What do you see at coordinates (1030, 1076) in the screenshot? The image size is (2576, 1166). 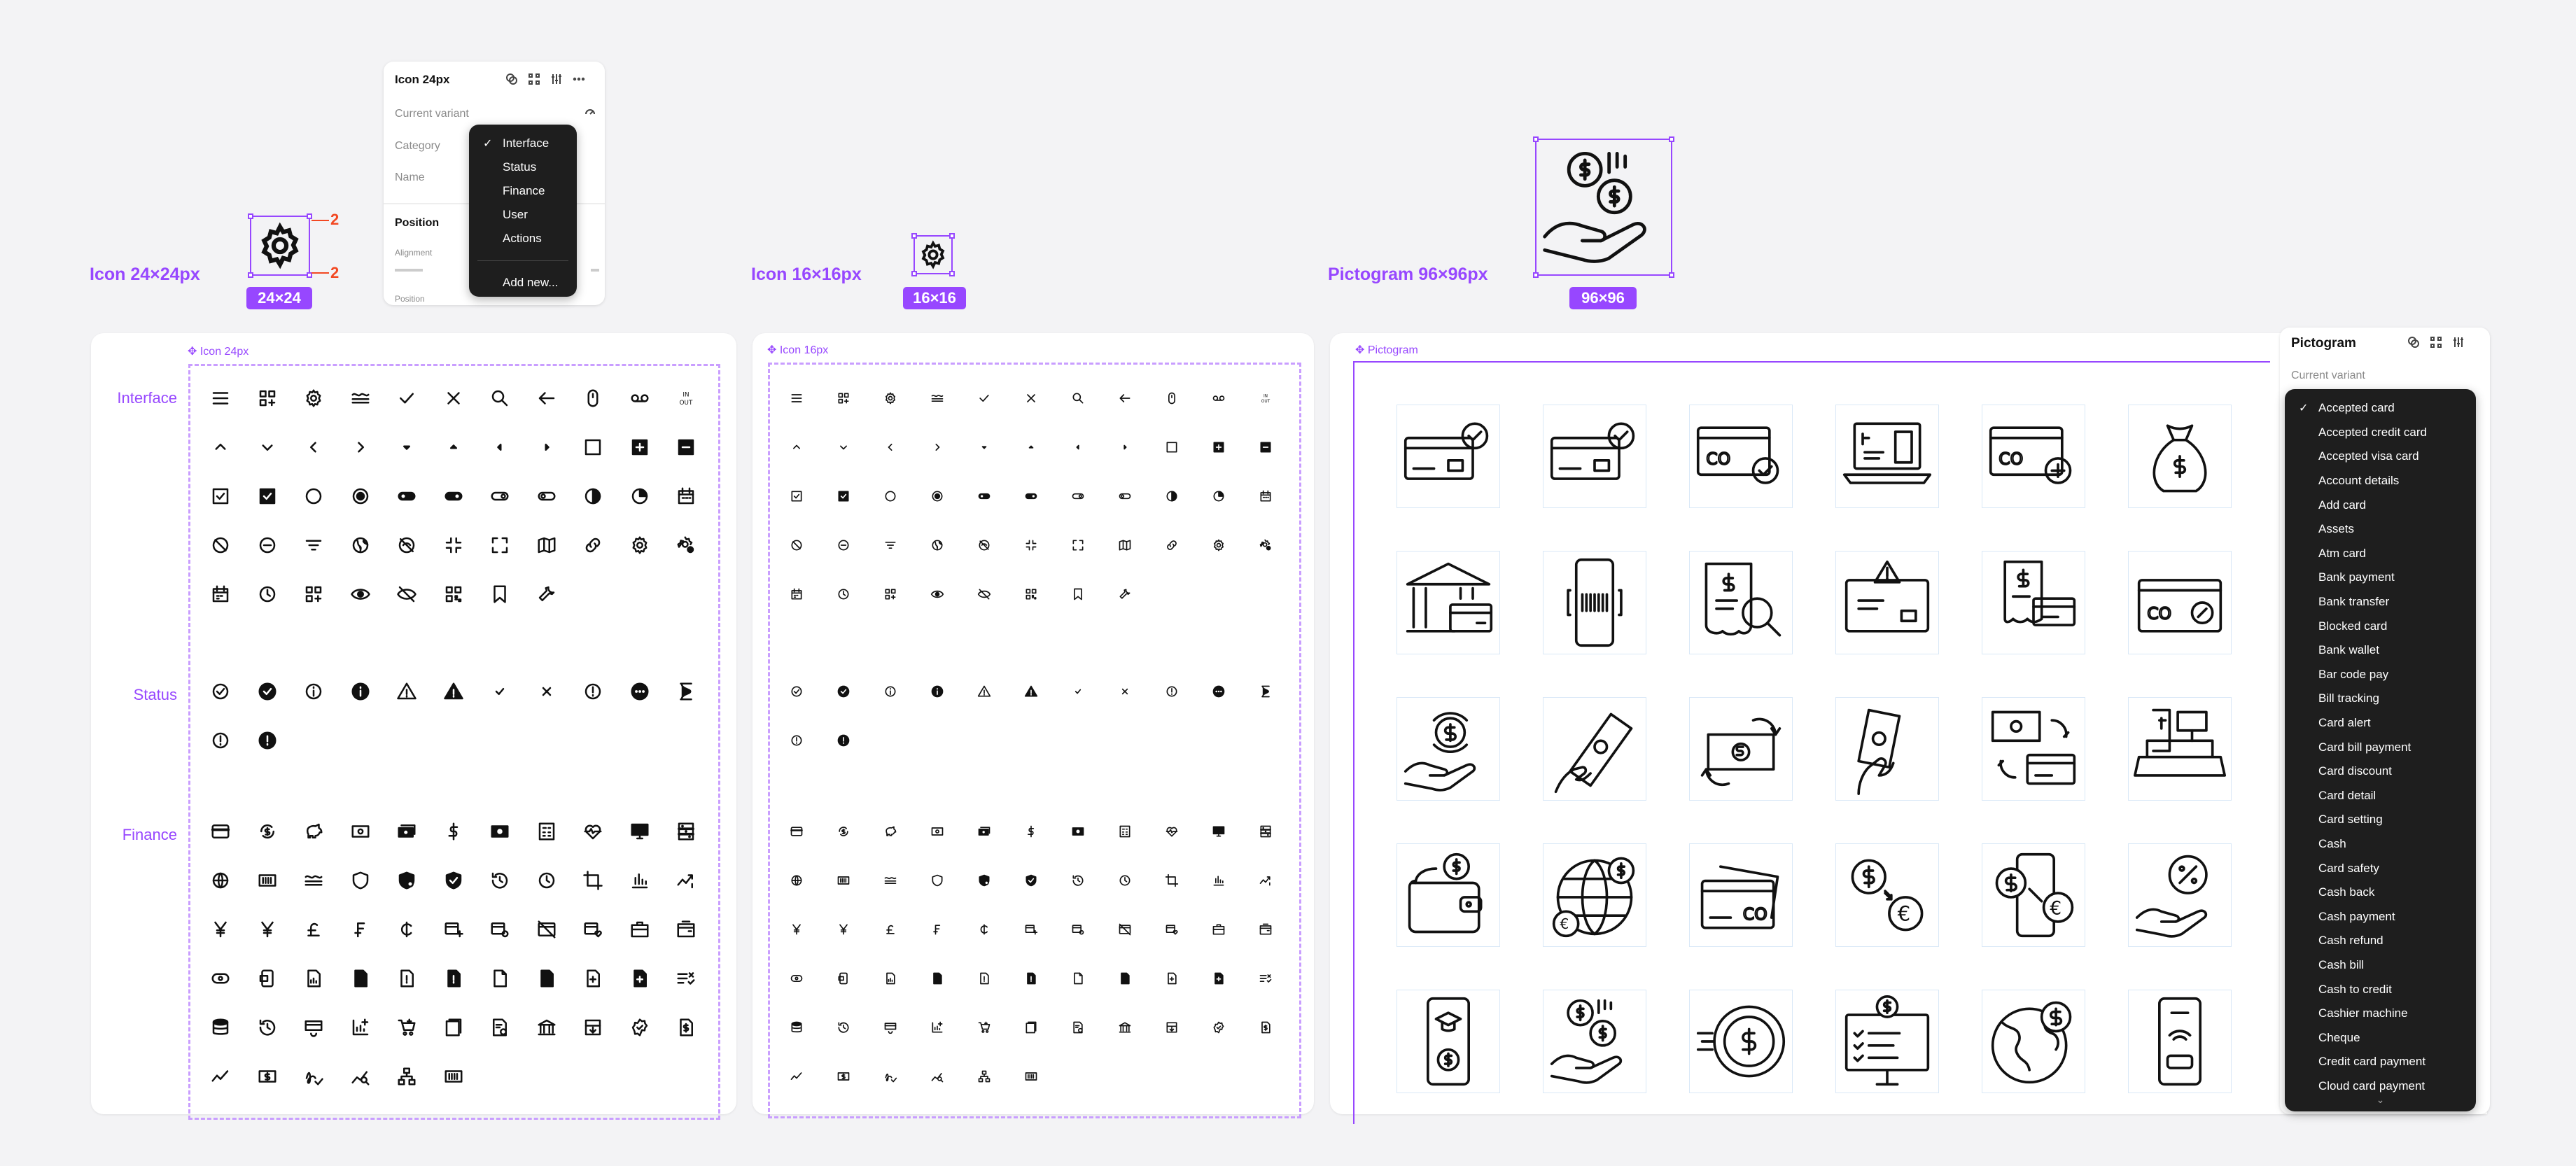 I see `barcode-alt-icon` at bounding box center [1030, 1076].